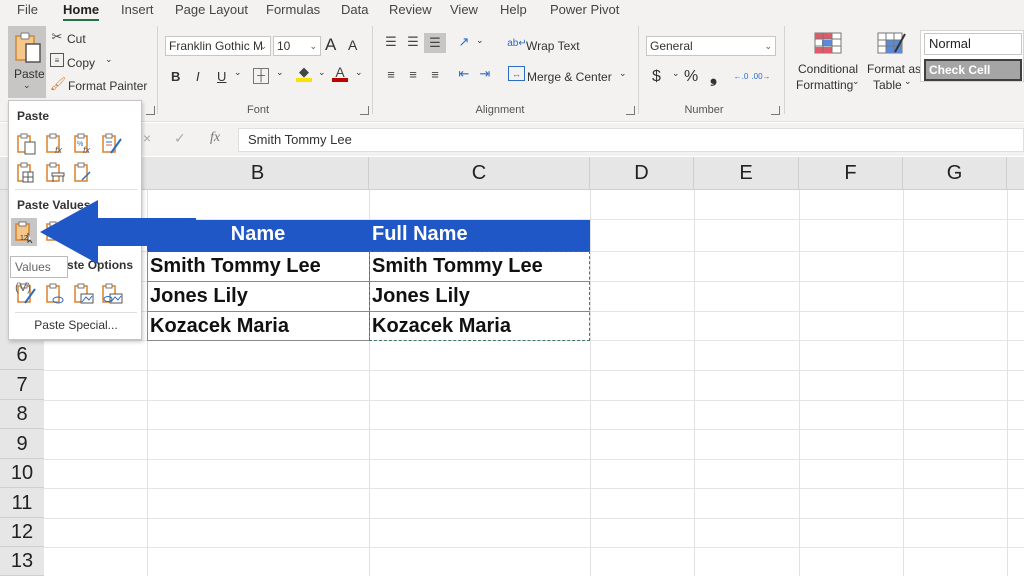  What do you see at coordinates (887, 85) in the screenshot?
I see `format-as-table-label-2: Table` at bounding box center [887, 85].